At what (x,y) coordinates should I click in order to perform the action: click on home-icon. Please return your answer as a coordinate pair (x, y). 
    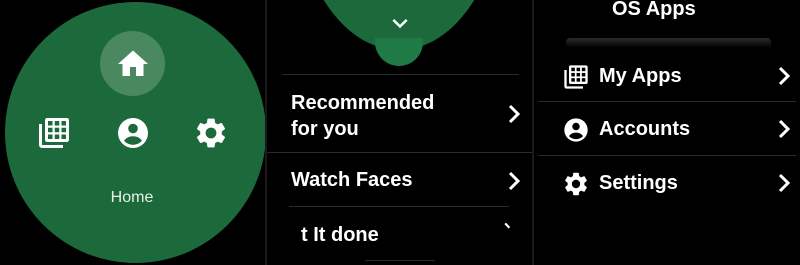
    Looking at the image, I should click on (133, 63).